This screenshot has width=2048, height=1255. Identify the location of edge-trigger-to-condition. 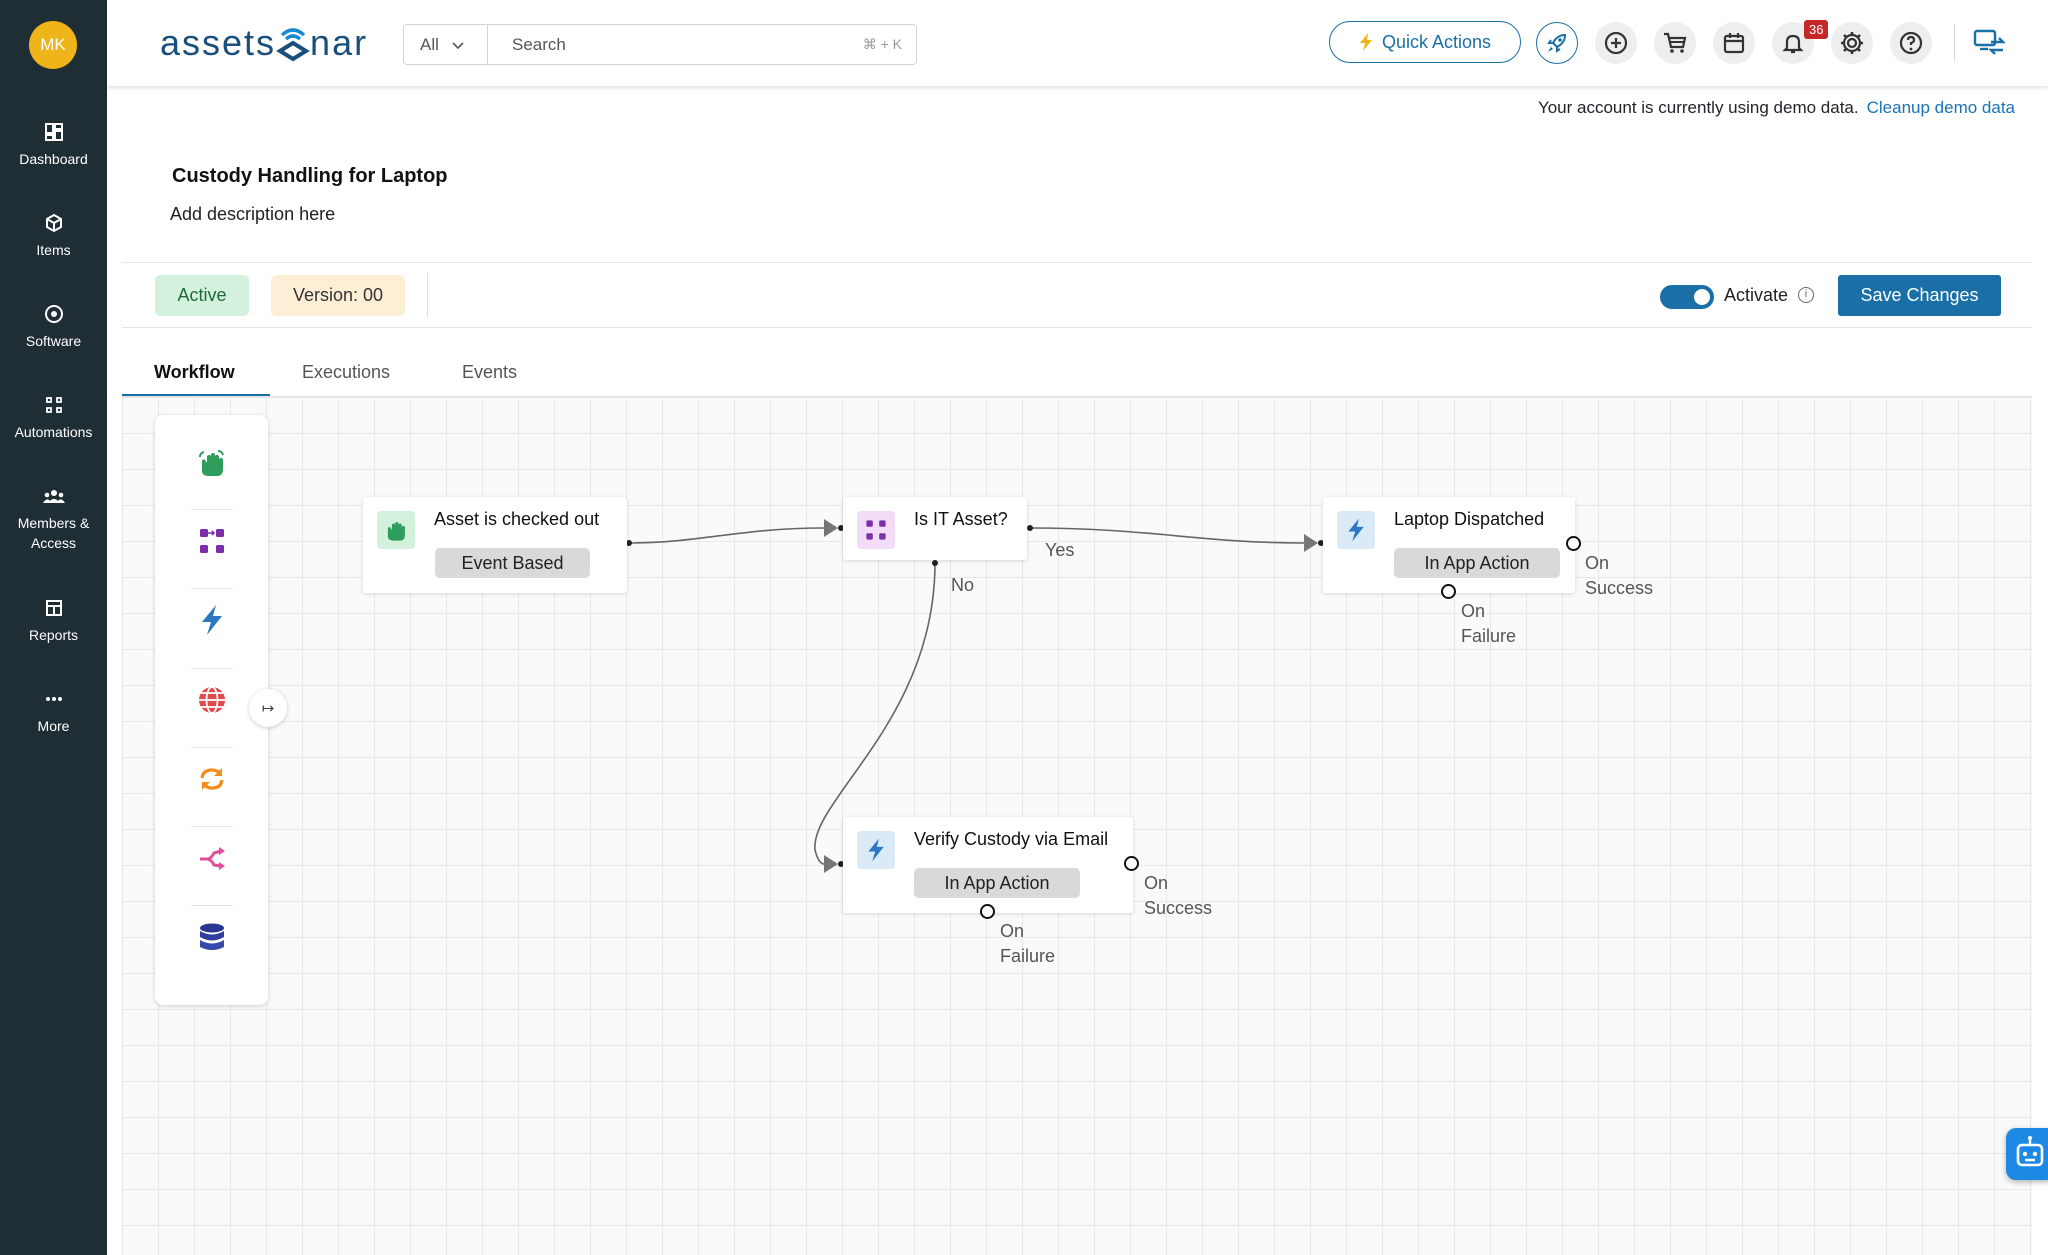
(726, 535).